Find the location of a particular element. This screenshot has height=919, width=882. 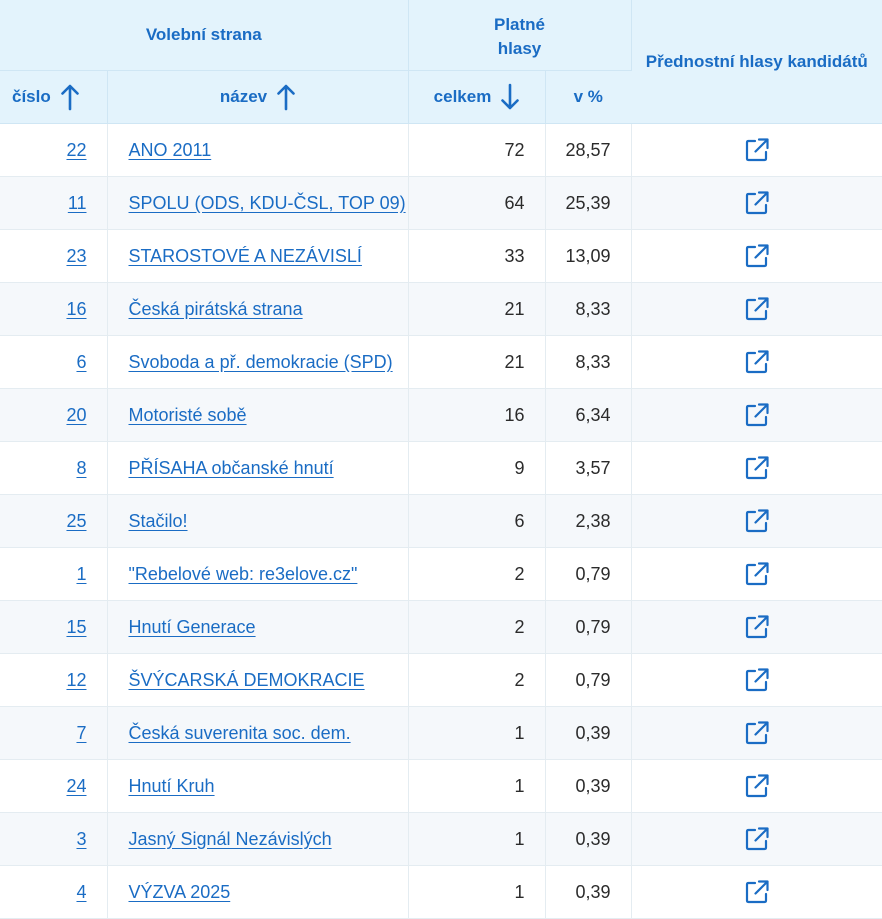

party-number-link: 16 is located at coordinates (76, 309).